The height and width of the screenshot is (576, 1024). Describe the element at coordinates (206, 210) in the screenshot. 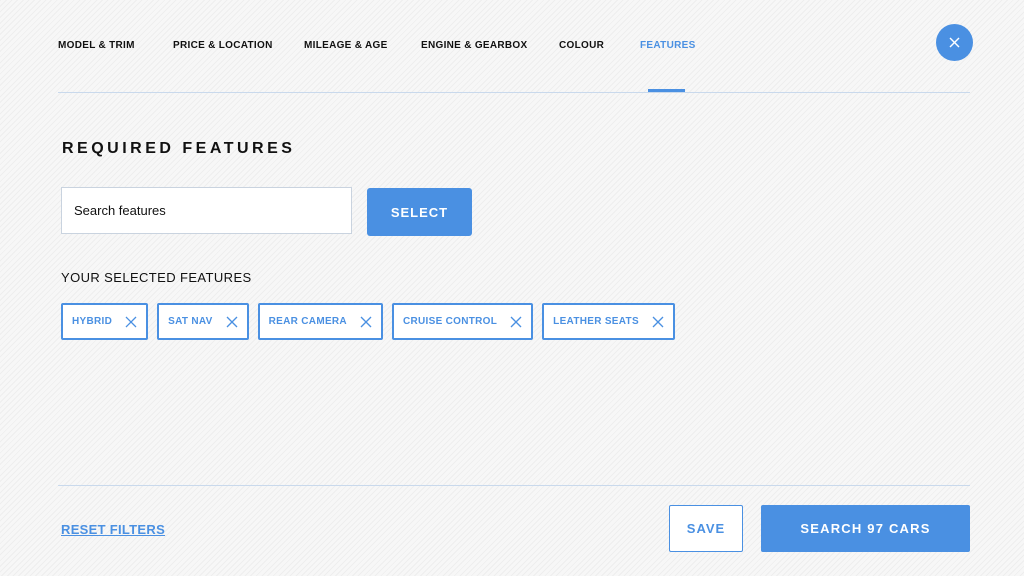

I see `search-features-input` at that location.